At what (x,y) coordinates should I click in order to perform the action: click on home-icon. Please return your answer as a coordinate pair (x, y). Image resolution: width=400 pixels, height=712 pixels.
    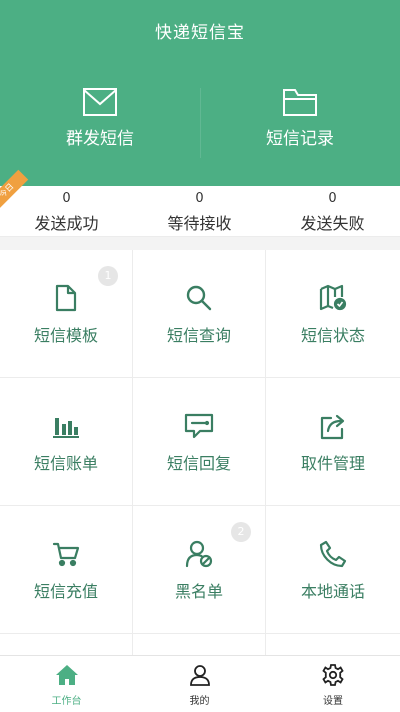
    Looking at the image, I should click on (66, 676).